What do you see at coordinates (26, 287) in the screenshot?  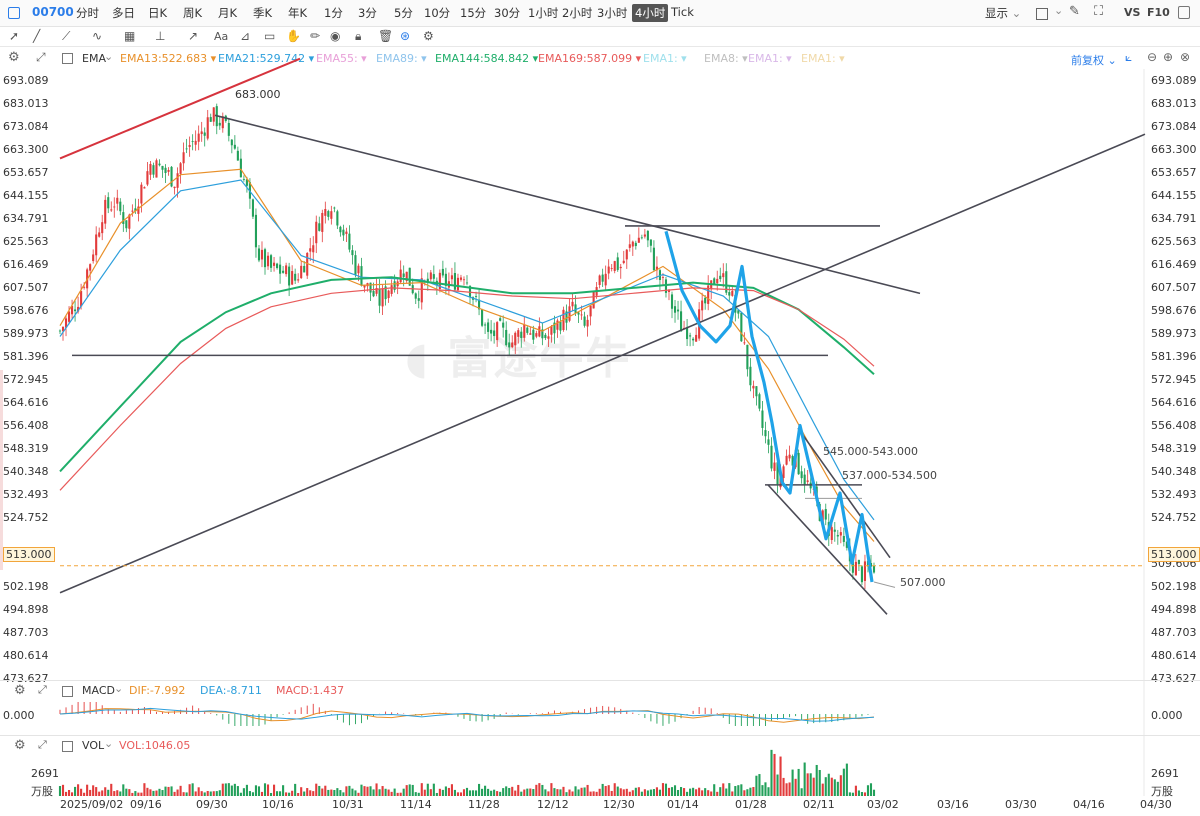 I see `y-tick-label-left: 607.507` at bounding box center [26, 287].